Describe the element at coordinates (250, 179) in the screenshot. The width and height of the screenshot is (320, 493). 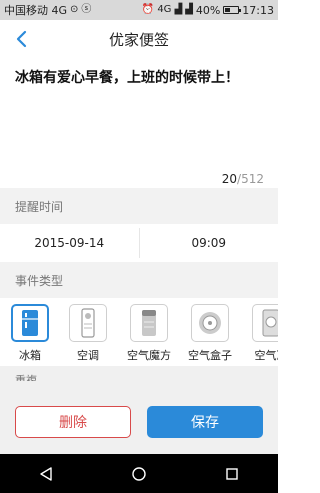
I see `char-count-max: /512` at that location.